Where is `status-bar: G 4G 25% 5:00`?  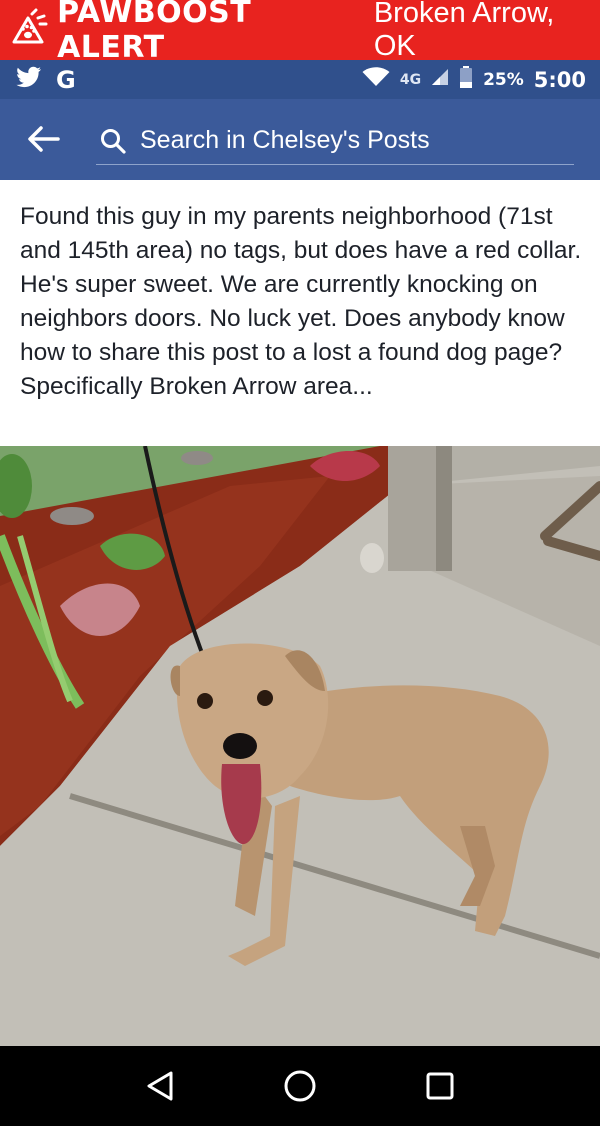
status-bar: G 4G 25% 5:00 is located at coordinates (300, 79).